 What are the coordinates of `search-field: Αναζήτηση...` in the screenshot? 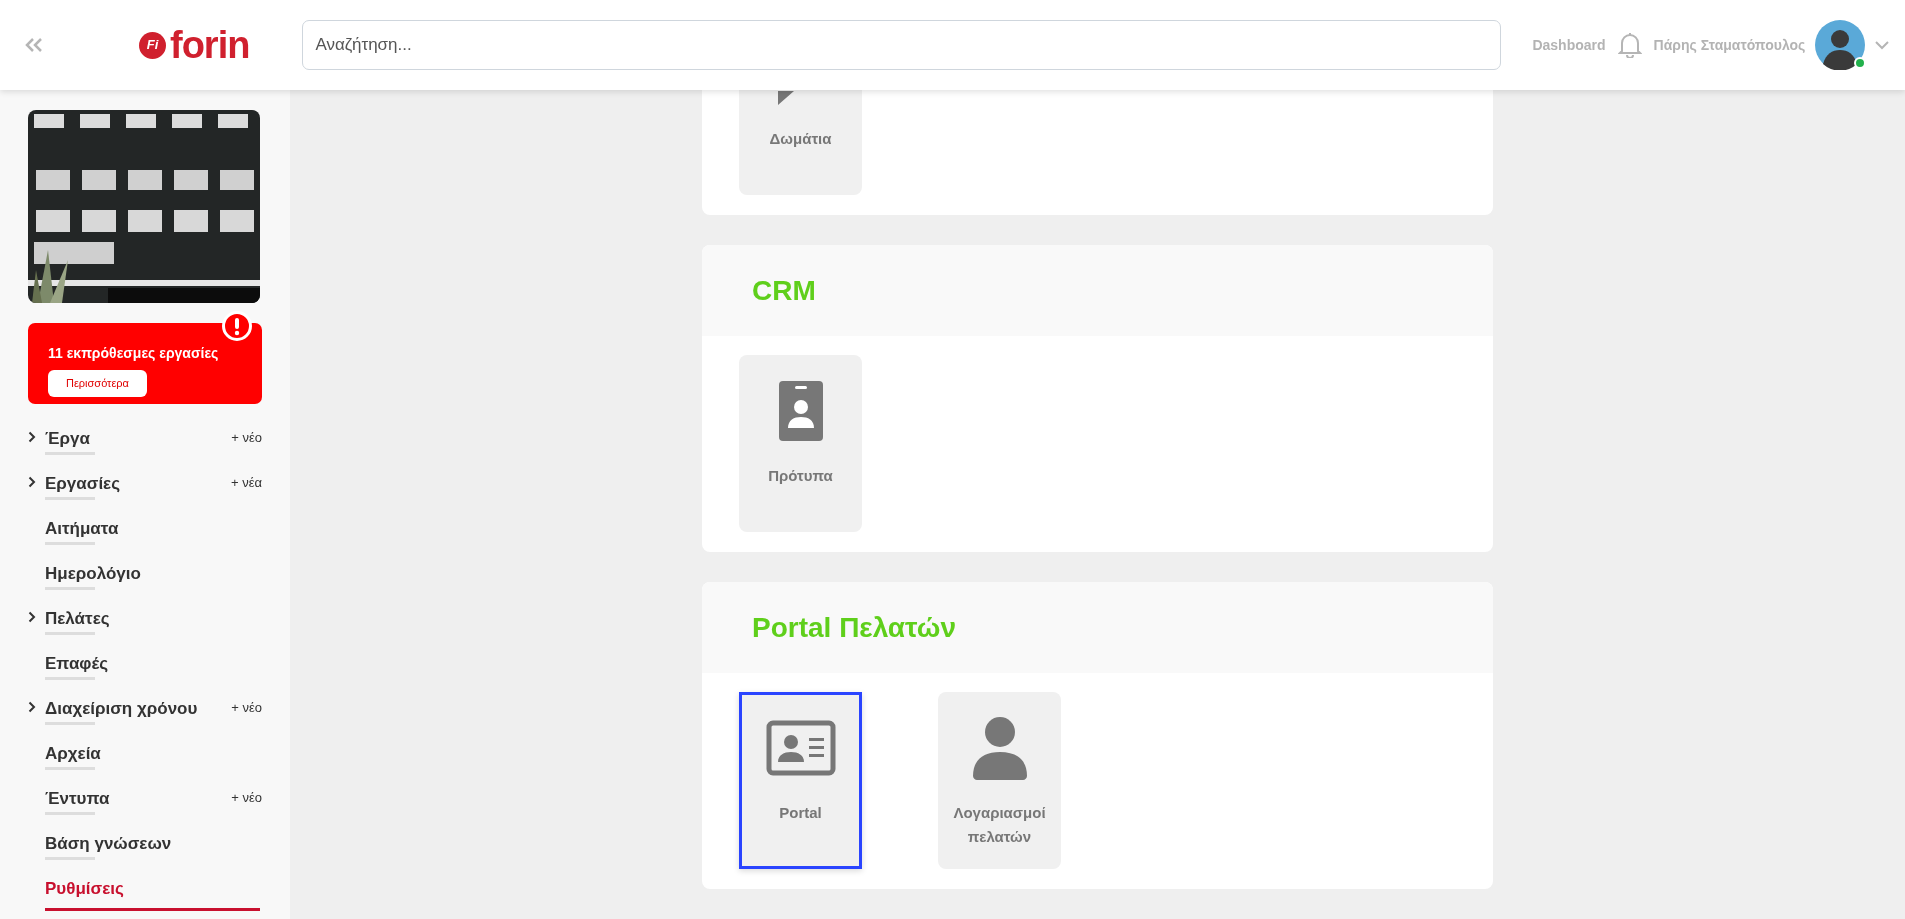 It's located at (902, 45).